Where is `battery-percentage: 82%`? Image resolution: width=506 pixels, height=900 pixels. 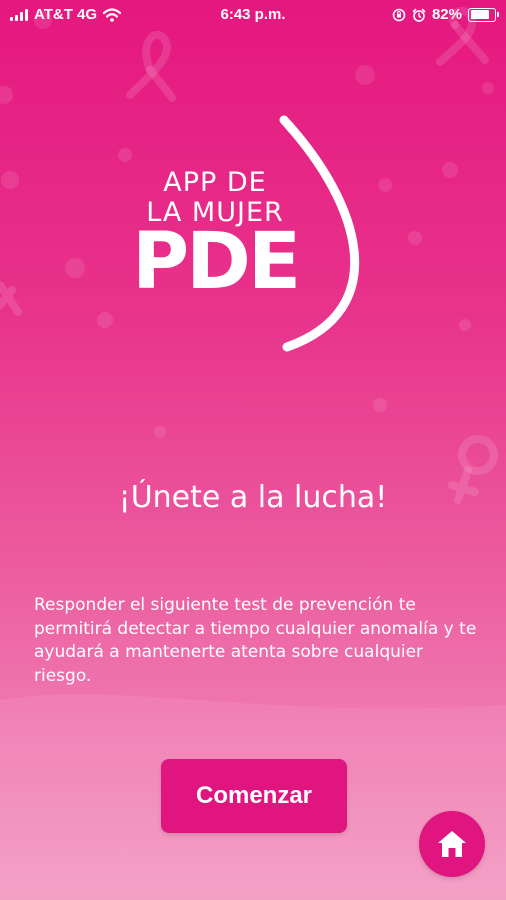 battery-percentage: 82% is located at coordinates (446, 14).